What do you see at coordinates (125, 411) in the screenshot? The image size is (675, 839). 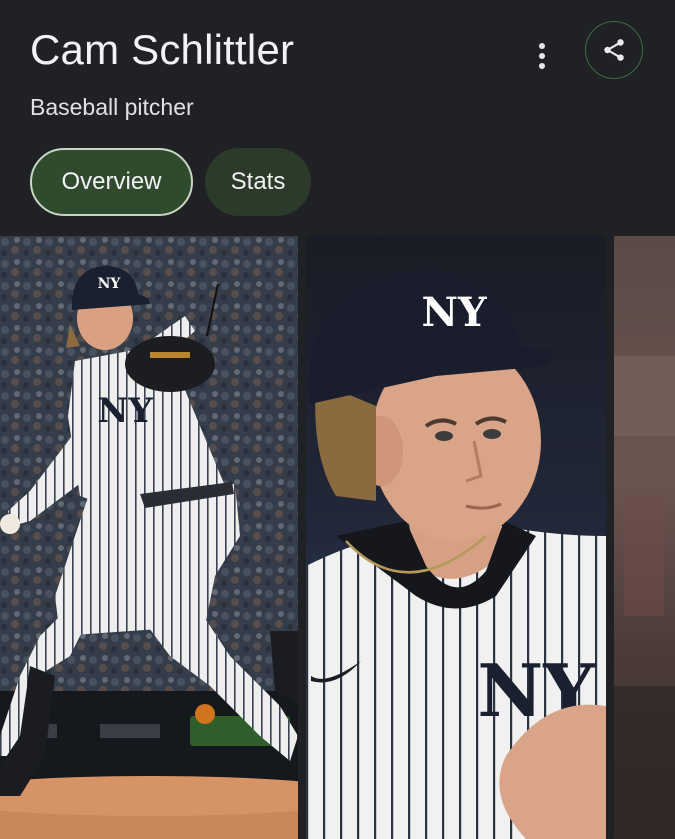 I see `jersey-logo: NY` at bounding box center [125, 411].